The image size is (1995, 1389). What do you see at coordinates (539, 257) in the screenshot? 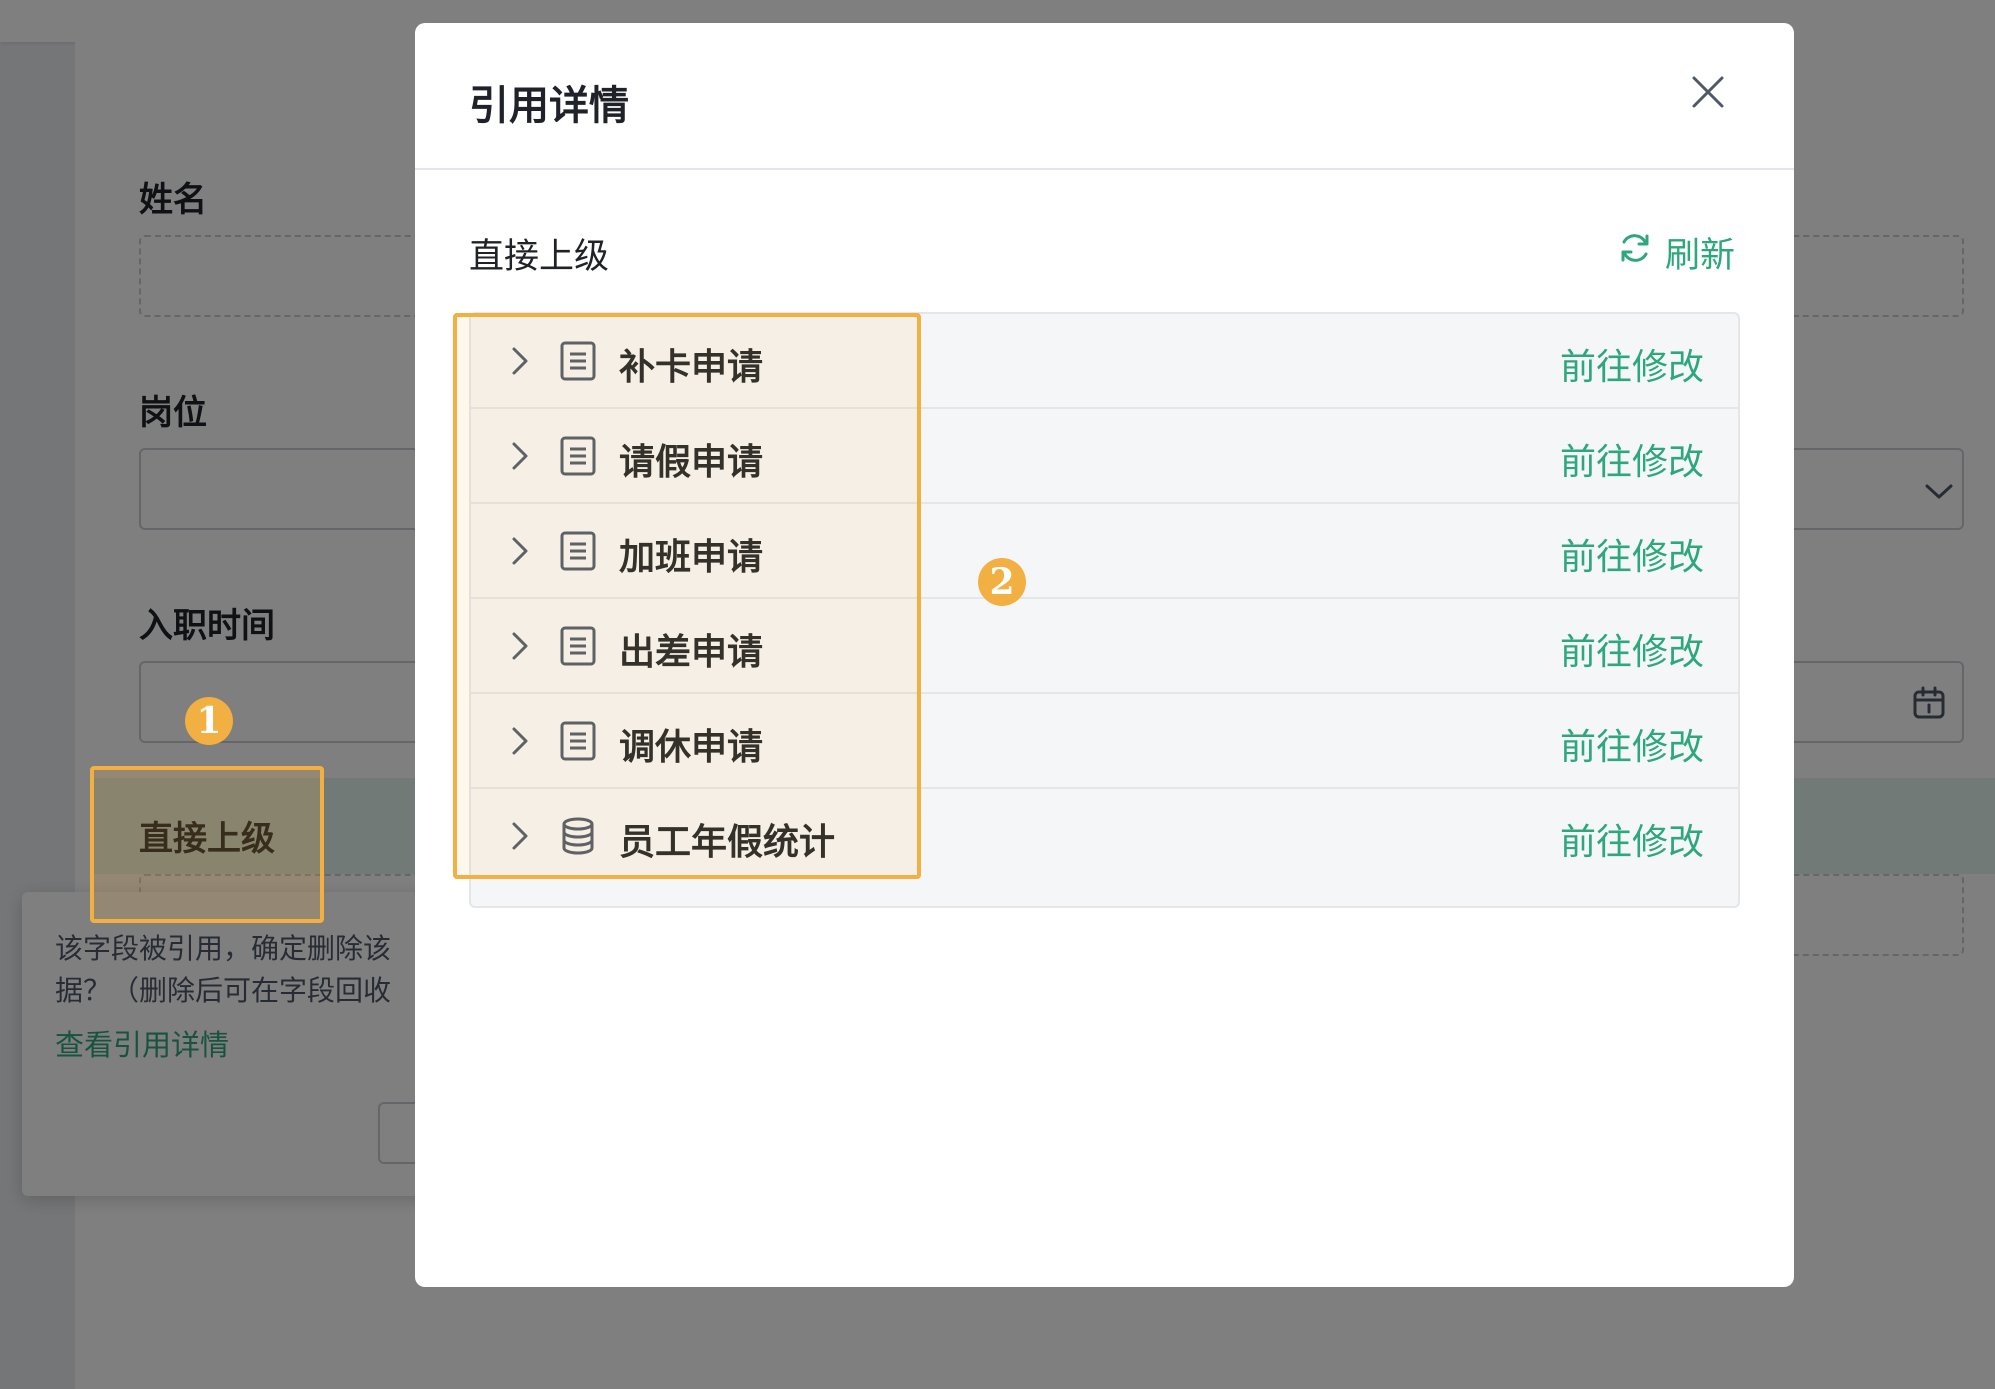
I see `section-title: 直接上级` at bounding box center [539, 257].